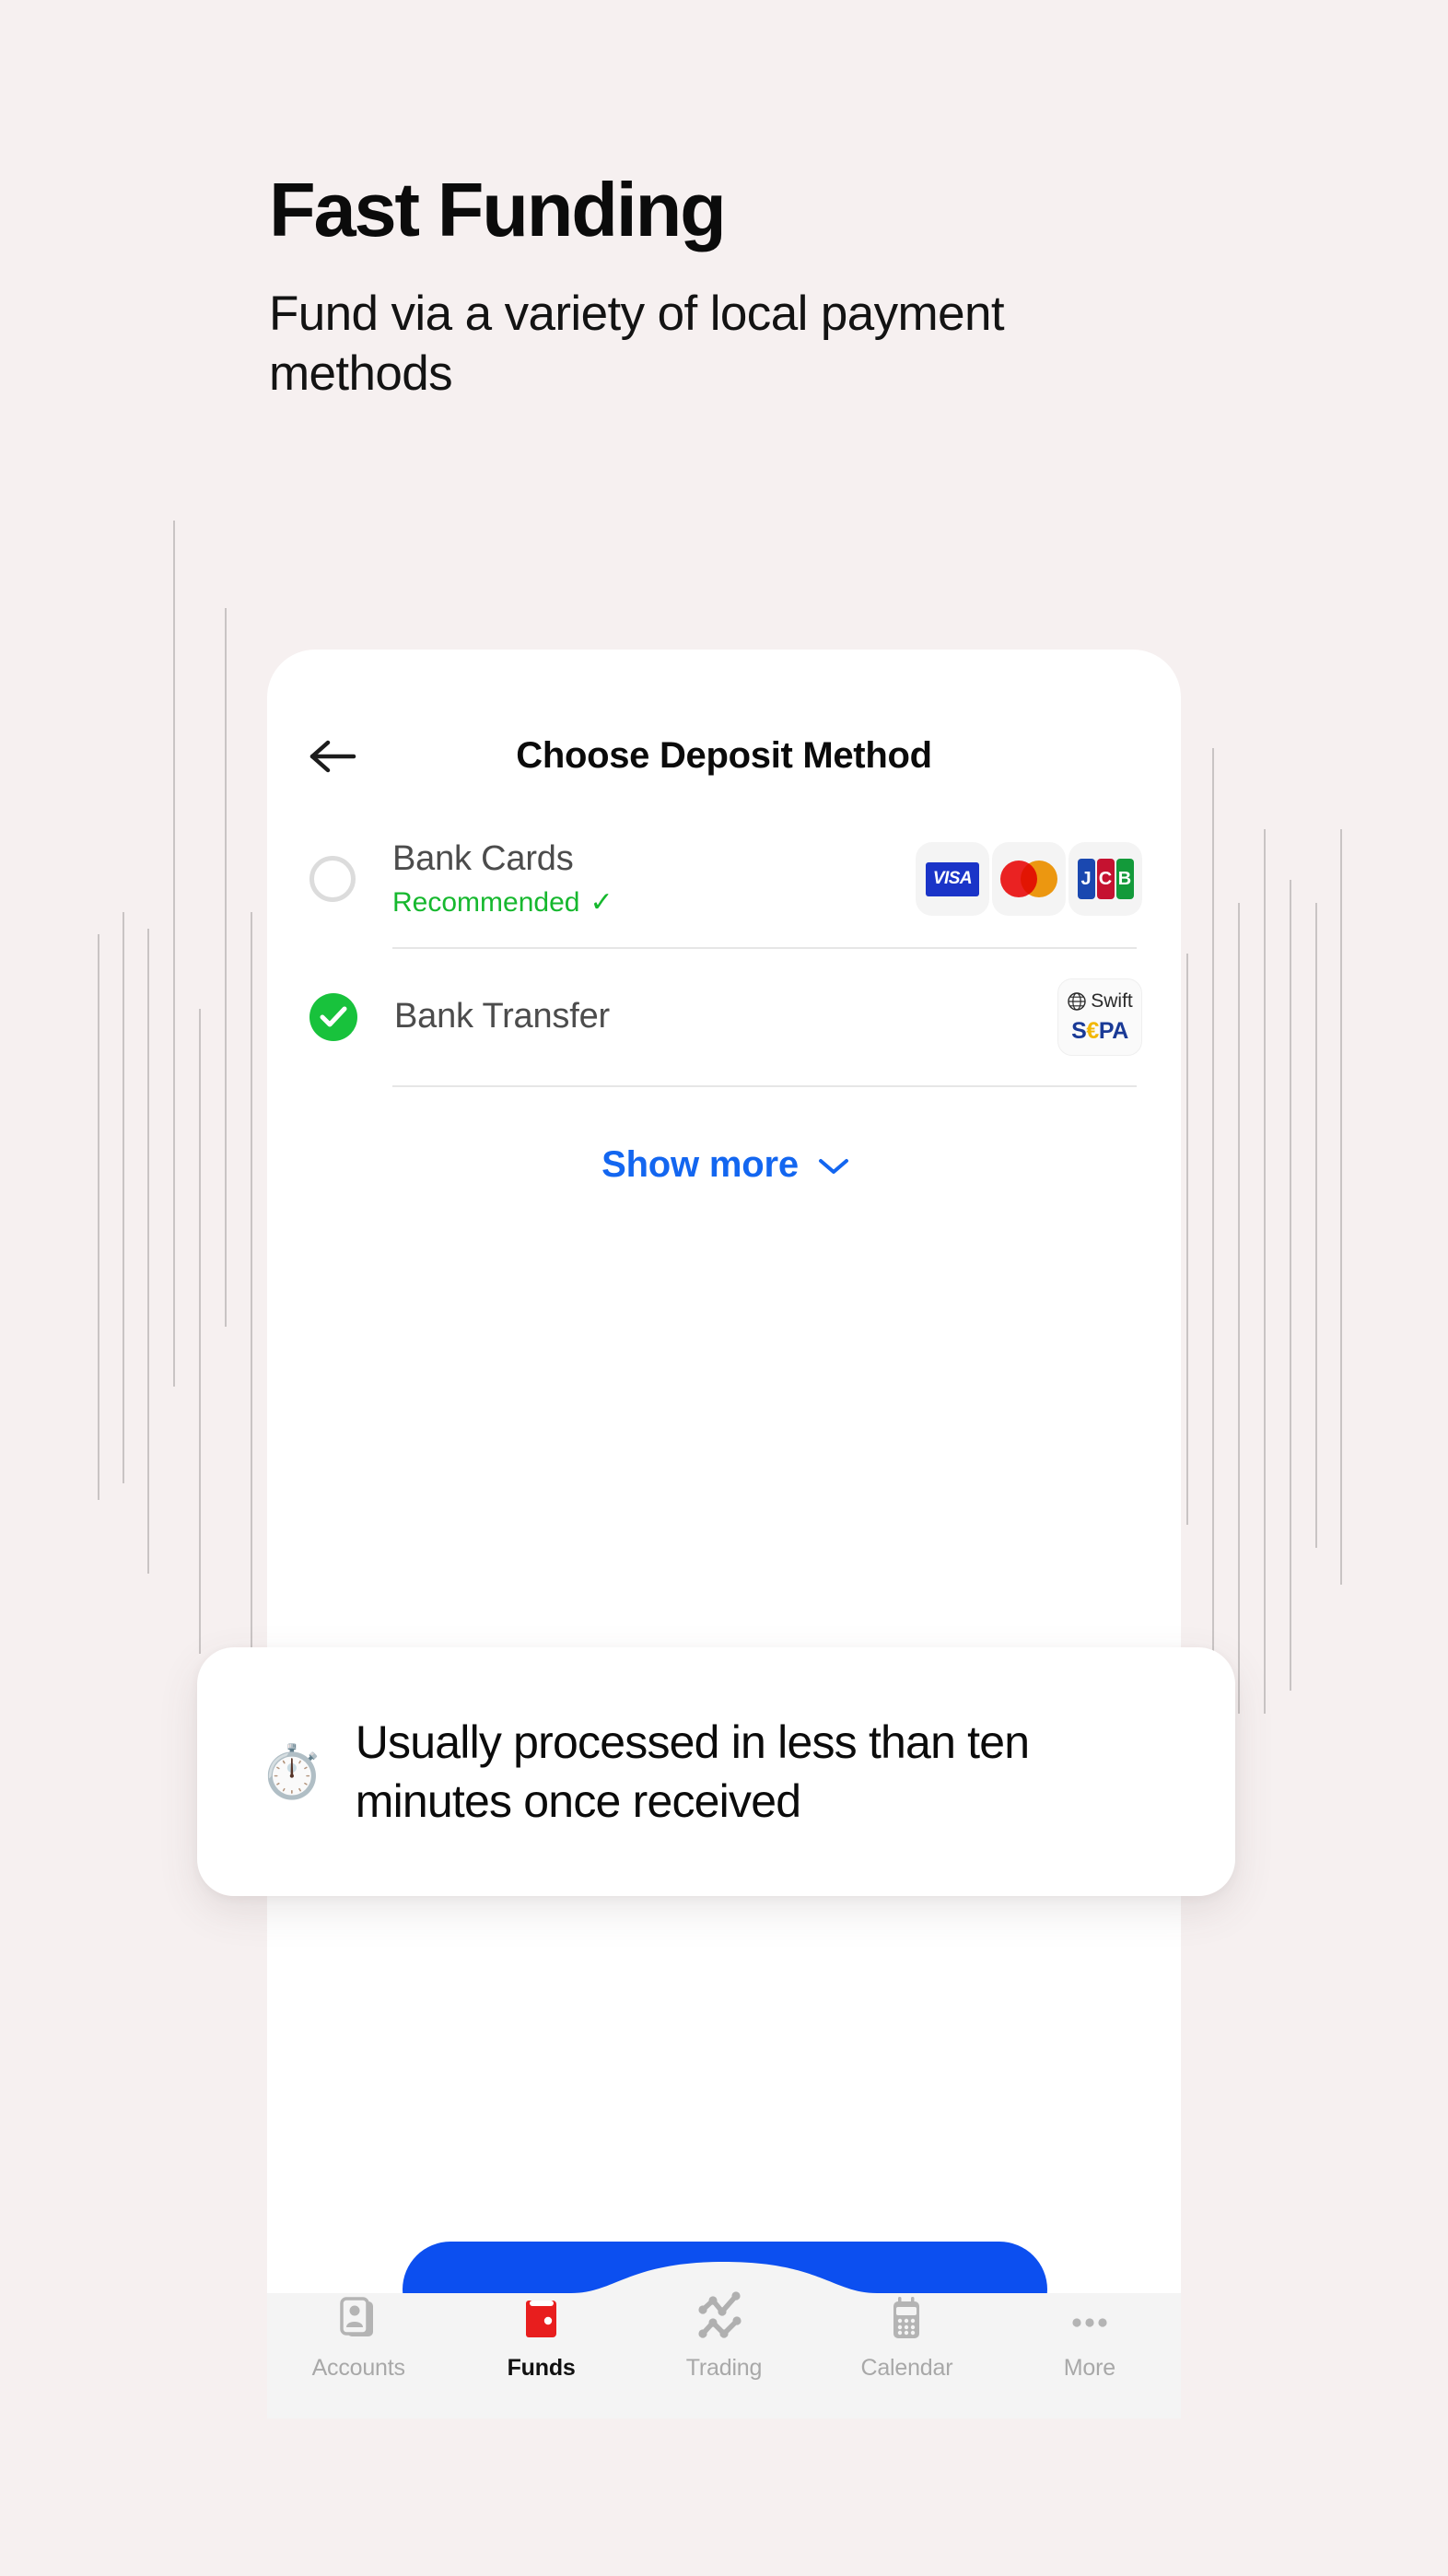 The image size is (1448, 2576). Describe the element at coordinates (833, 1165) in the screenshot. I see `chevron-down-icon` at that location.